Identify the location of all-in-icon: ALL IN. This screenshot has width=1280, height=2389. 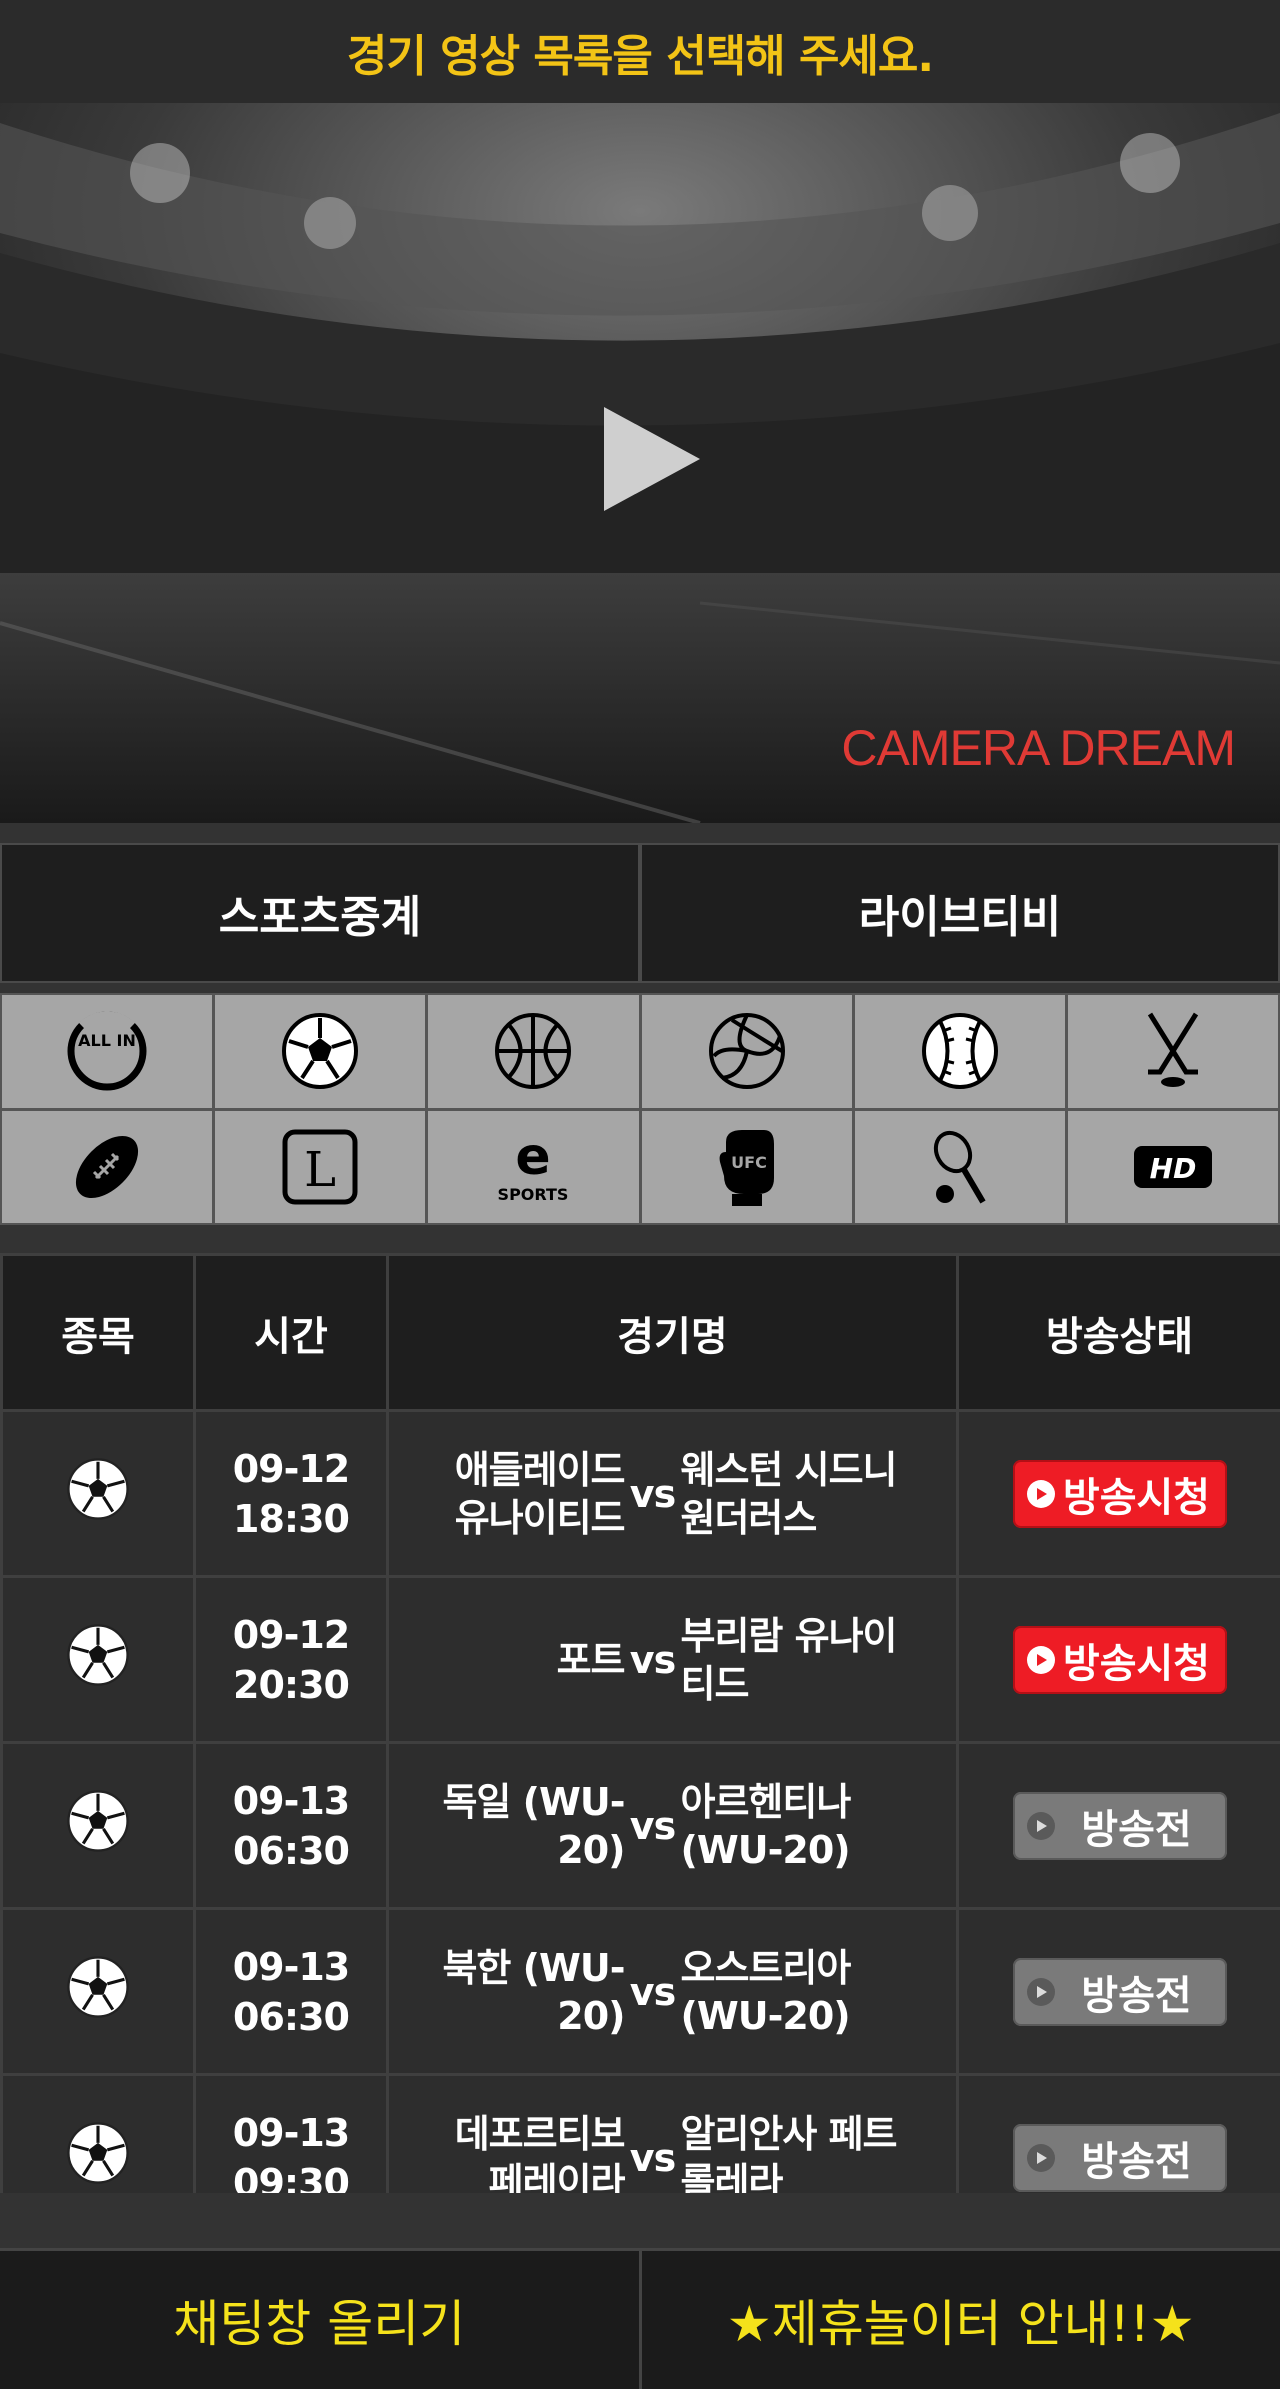
(107, 1051).